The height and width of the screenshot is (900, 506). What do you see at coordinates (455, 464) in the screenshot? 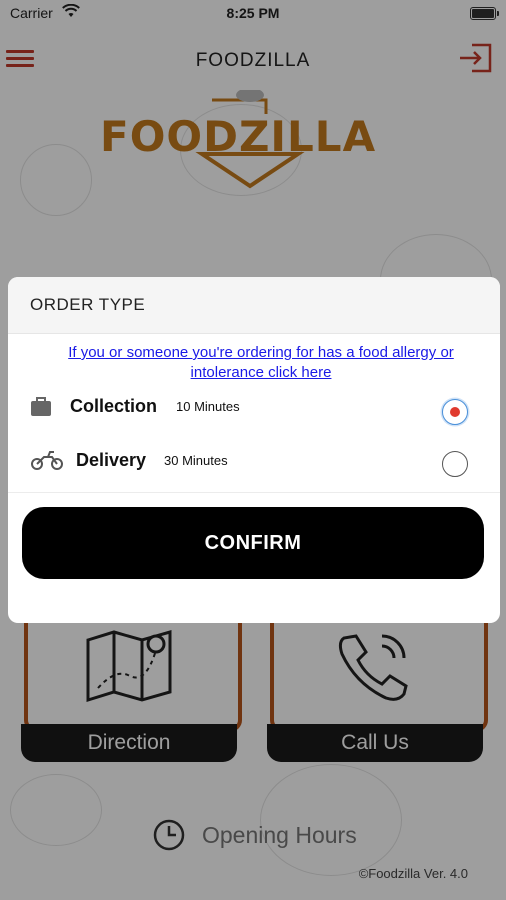
I see `delivery-radio` at bounding box center [455, 464].